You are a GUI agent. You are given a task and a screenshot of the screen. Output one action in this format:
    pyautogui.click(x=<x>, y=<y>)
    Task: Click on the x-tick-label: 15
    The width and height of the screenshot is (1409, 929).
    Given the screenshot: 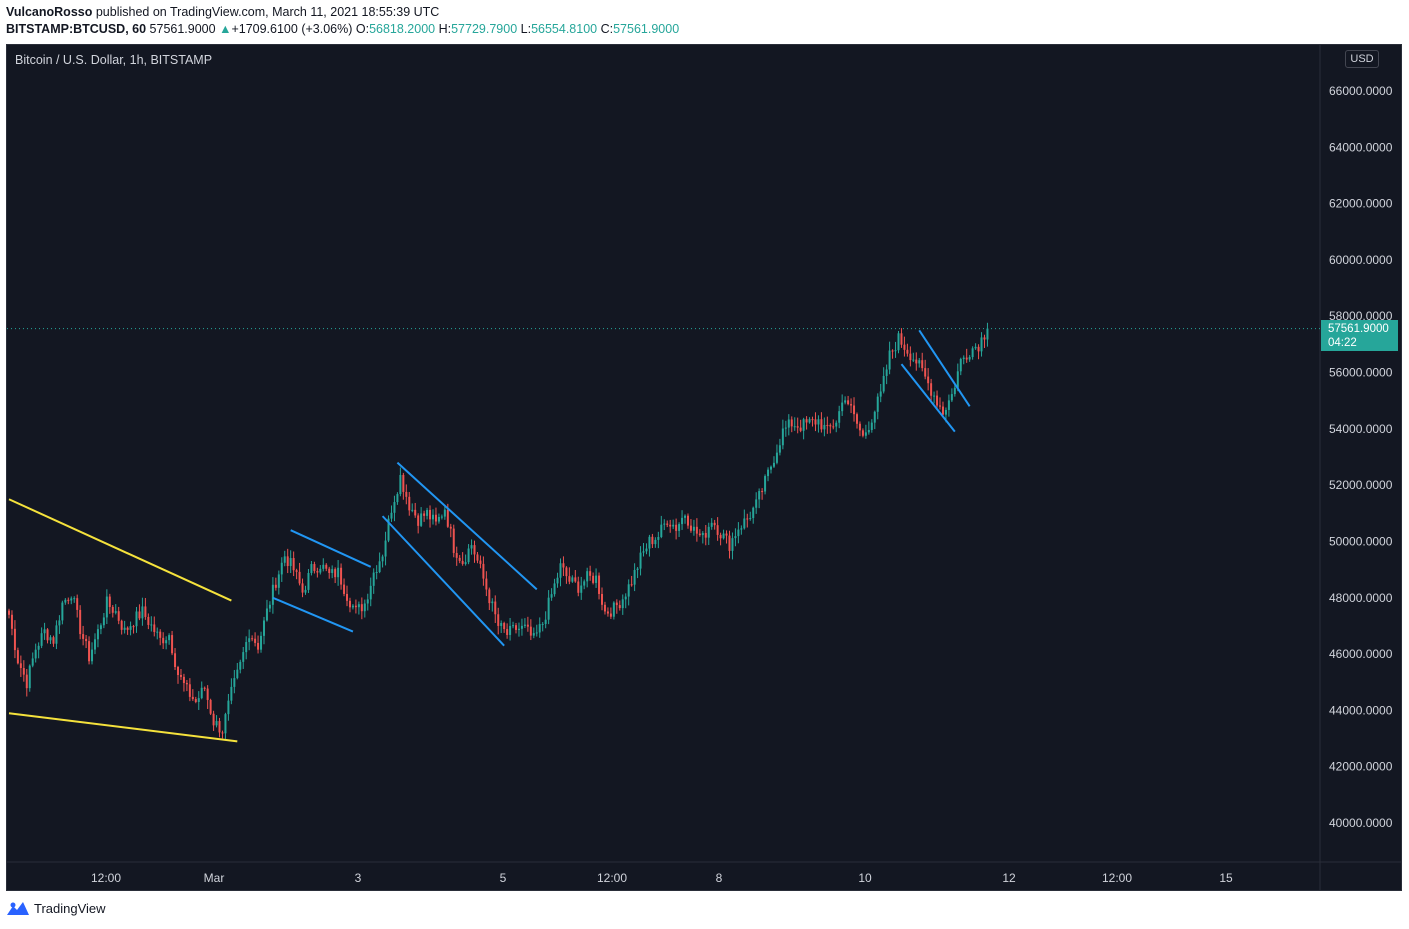 What is the action you would take?
    pyautogui.click(x=1226, y=878)
    